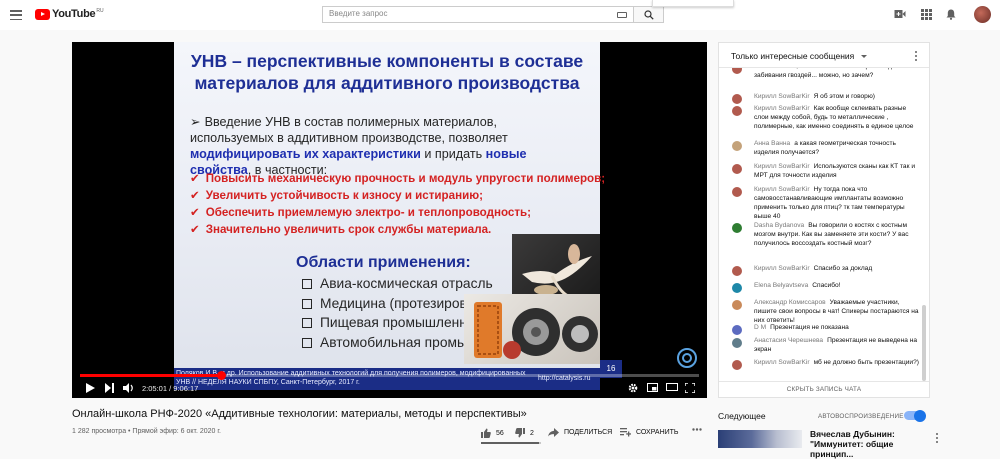 The image size is (1000, 459). What do you see at coordinates (690, 388) in the screenshot?
I see `fullscreen-icon` at bounding box center [690, 388].